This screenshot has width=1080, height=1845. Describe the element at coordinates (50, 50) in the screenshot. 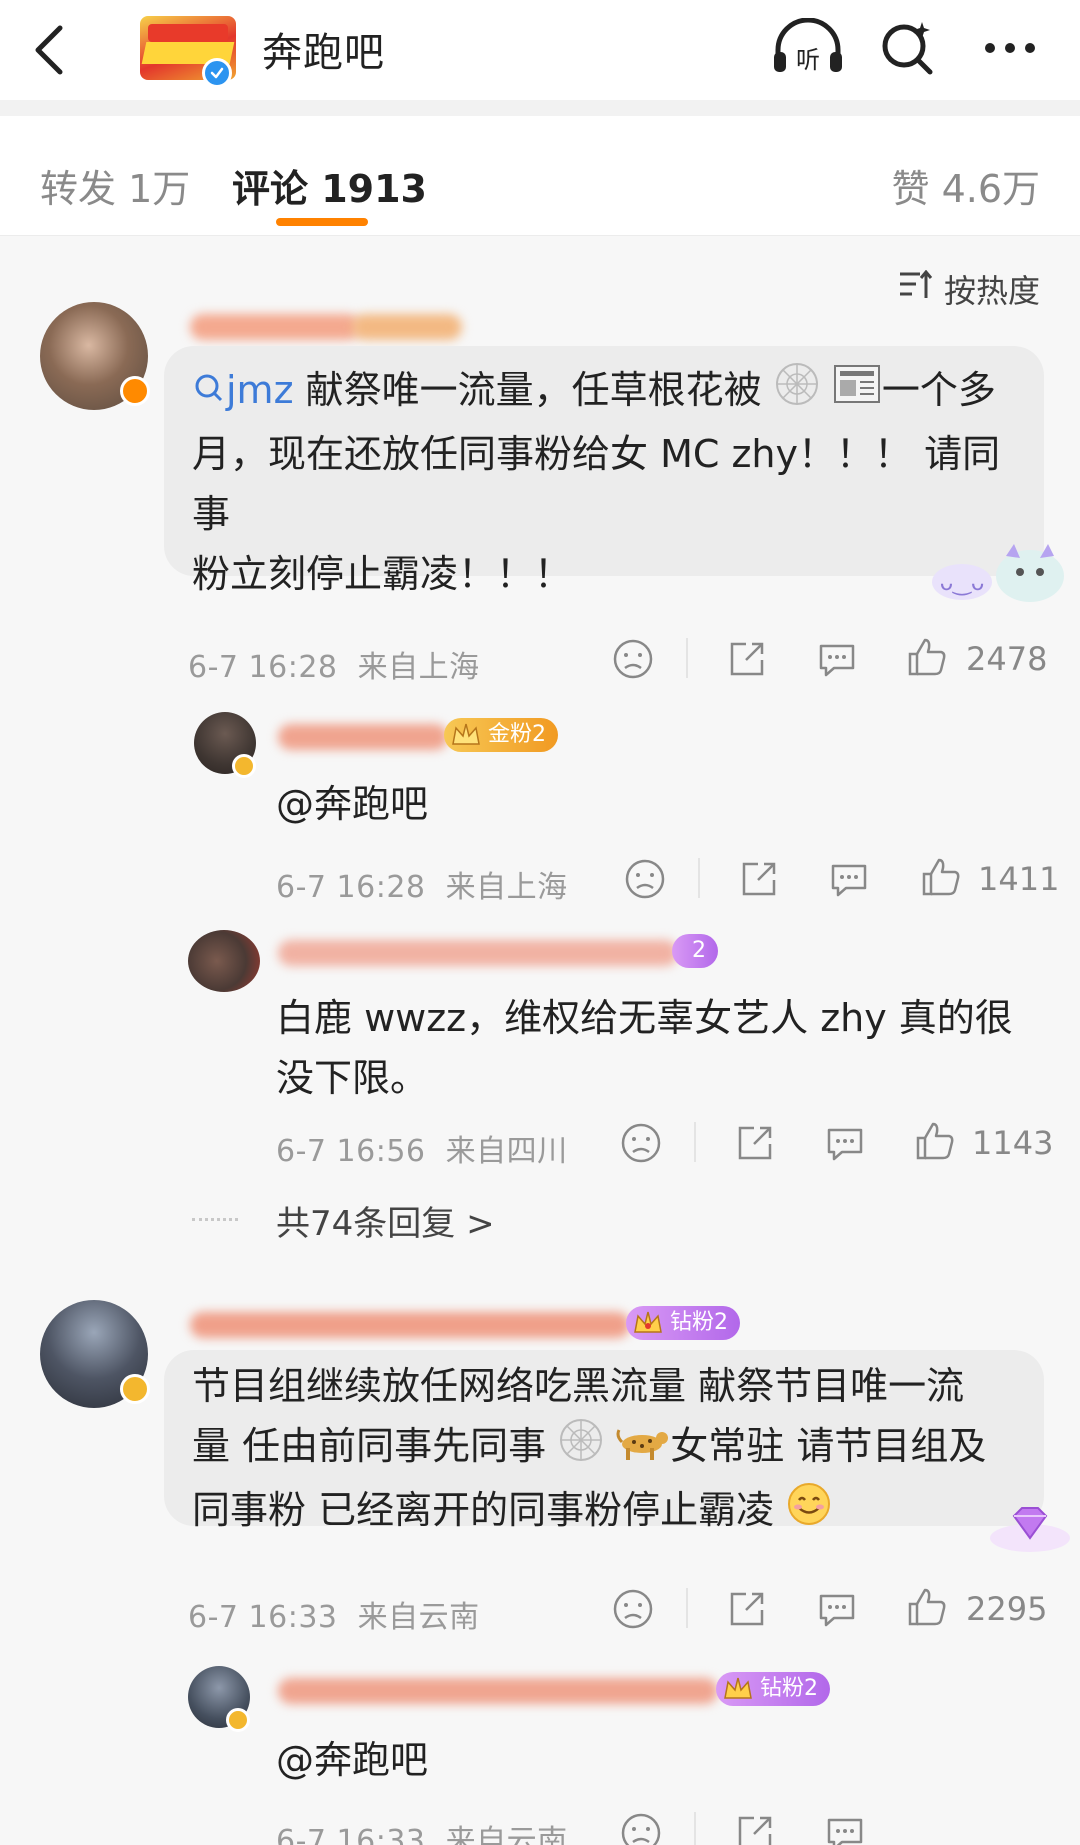

I see `back-arrow-icon` at that location.